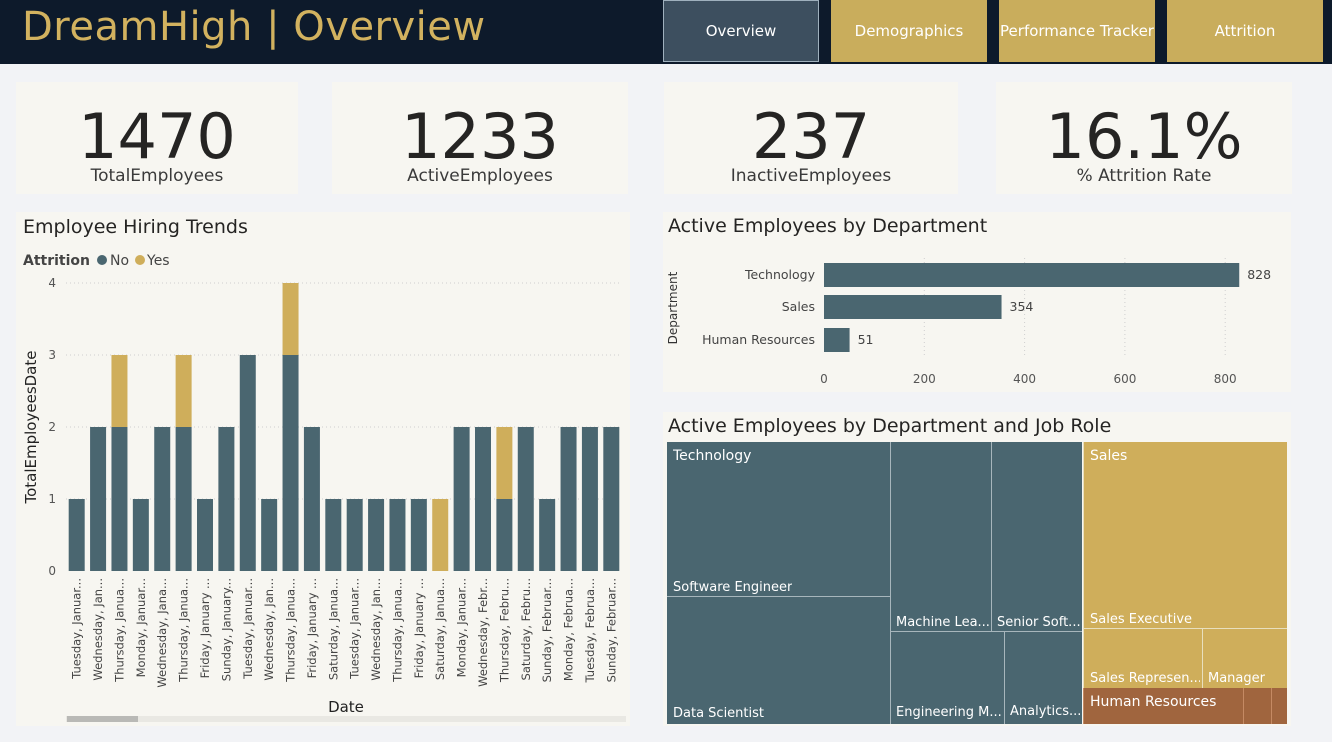 This screenshot has width=1332, height=742. I want to click on x-tick-label: 400, so click(1024, 379).